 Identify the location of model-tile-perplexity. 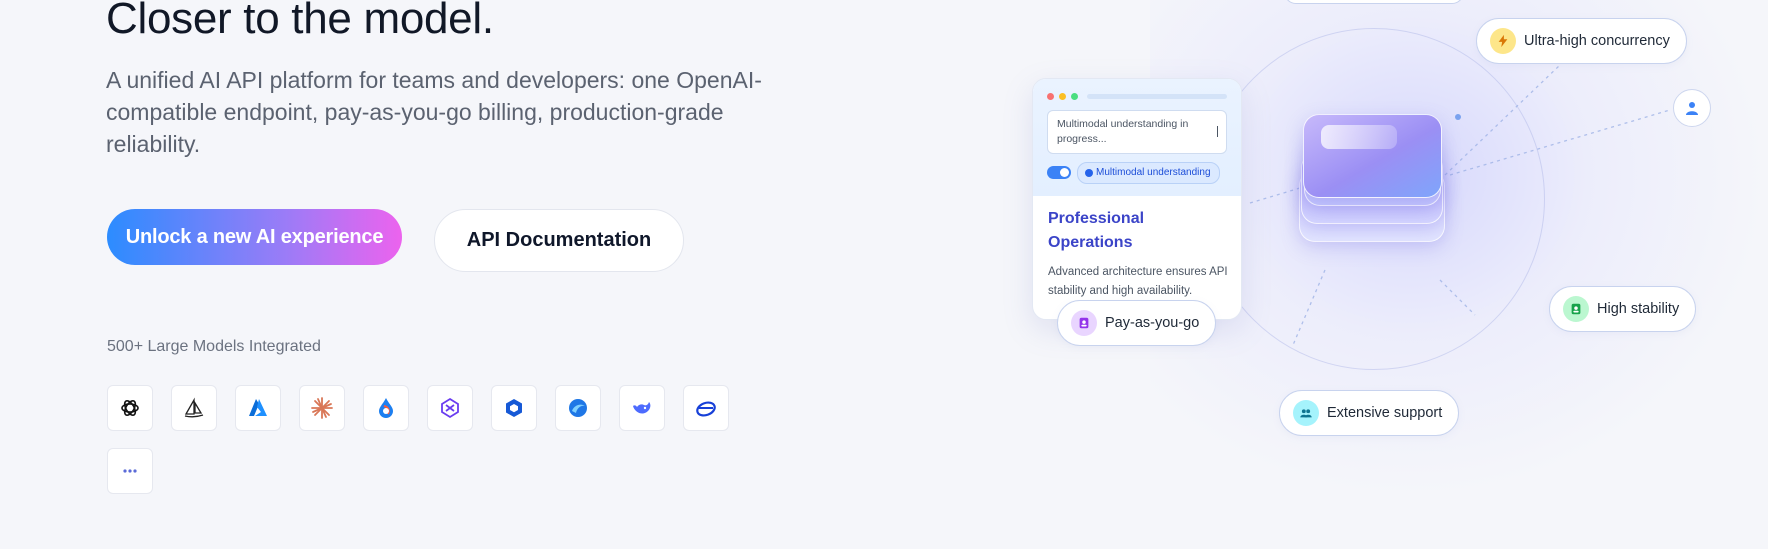
(450, 408).